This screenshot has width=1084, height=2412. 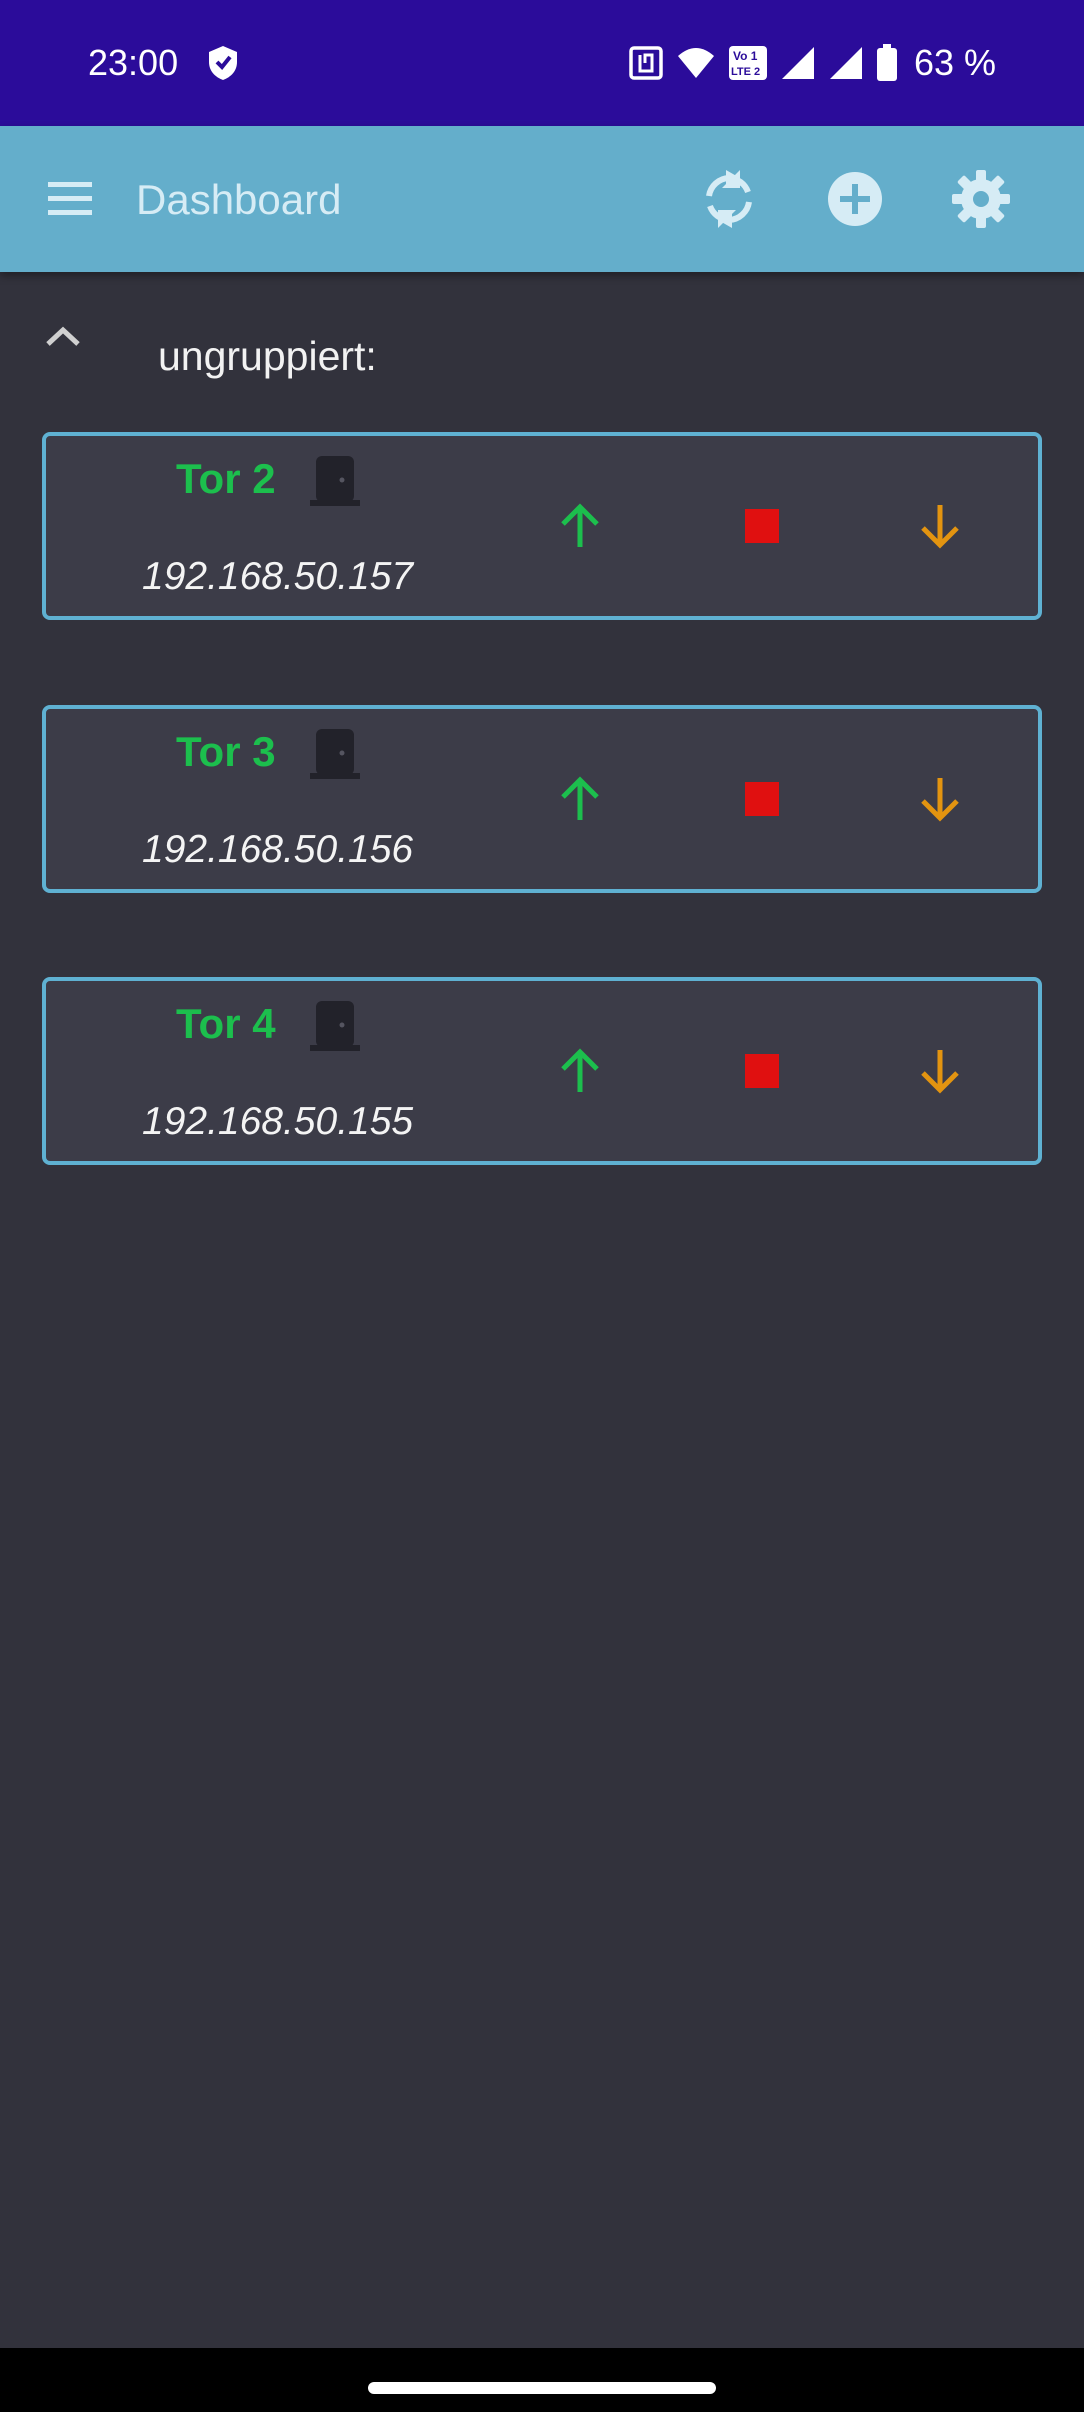 I want to click on device-name: Tor 2, so click(x=226, y=478).